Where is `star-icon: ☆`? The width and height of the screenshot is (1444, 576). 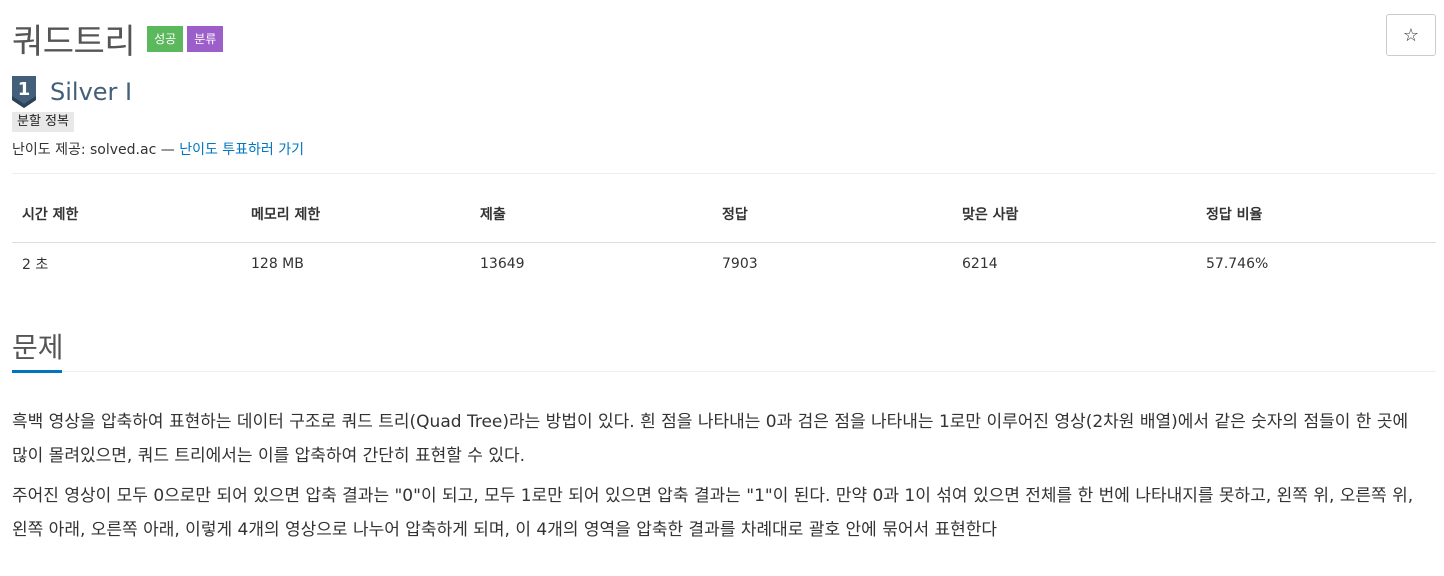
star-icon: ☆ is located at coordinates (1411, 35).